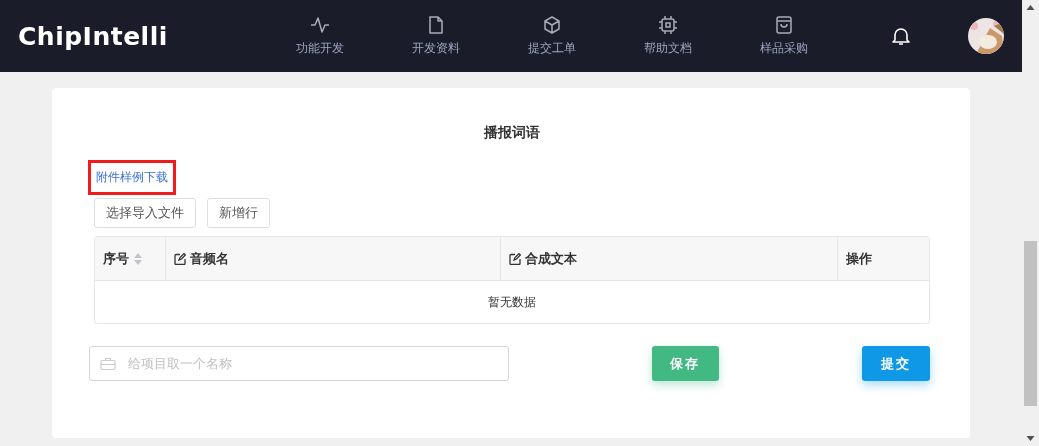 The image size is (1039, 446). Describe the element at coordinates (551, 258) in the screenshot. I see `column-label: 合成文本` at that location.